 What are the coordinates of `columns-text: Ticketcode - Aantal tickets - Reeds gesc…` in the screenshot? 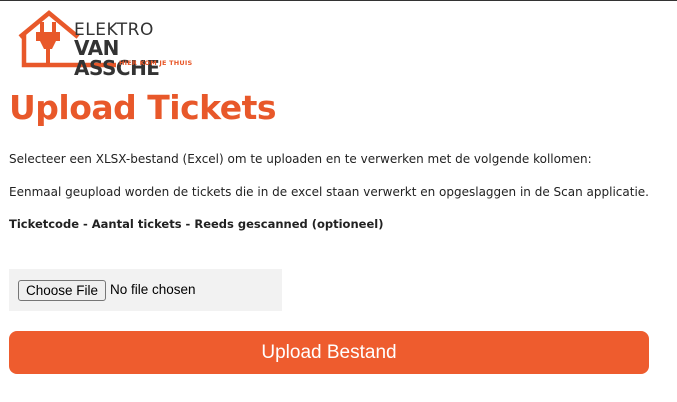 It's located at (196, 224).